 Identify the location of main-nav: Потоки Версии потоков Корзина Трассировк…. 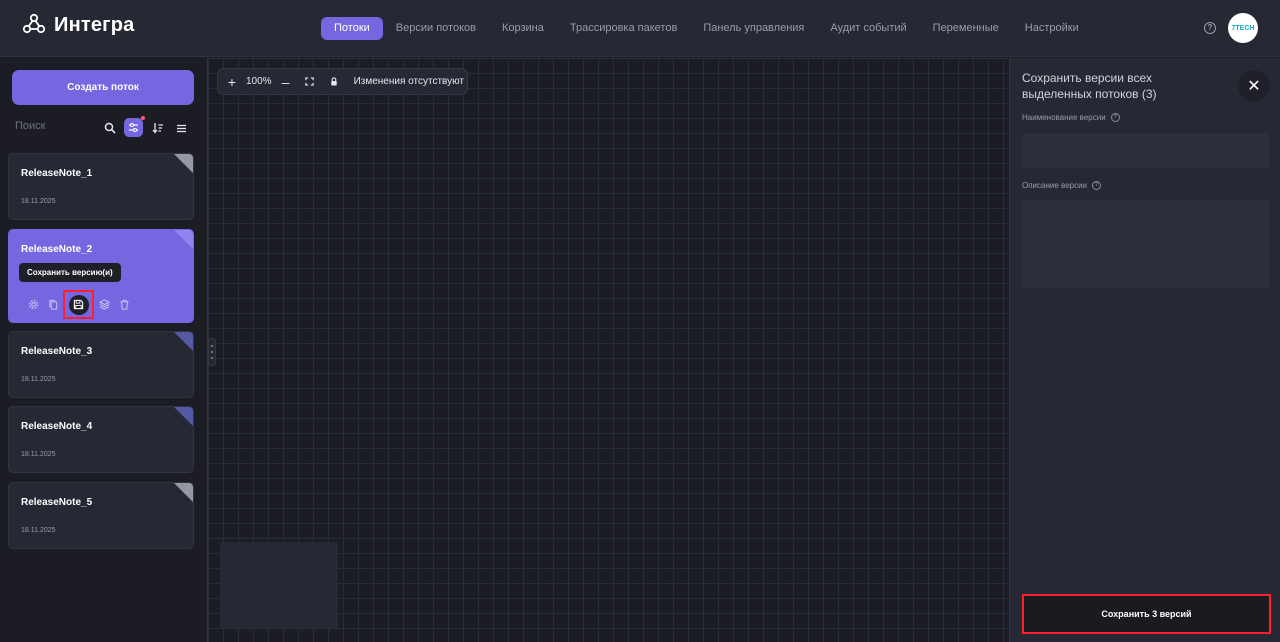
(706, 28).